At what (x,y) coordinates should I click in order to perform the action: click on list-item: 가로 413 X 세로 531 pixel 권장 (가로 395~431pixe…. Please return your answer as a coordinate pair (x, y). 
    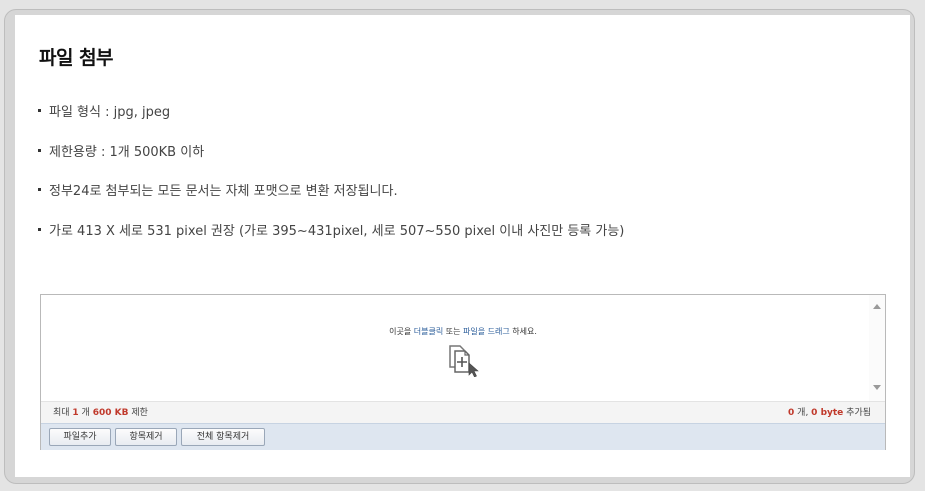
    Looking at the image, I should click on (330, 242).